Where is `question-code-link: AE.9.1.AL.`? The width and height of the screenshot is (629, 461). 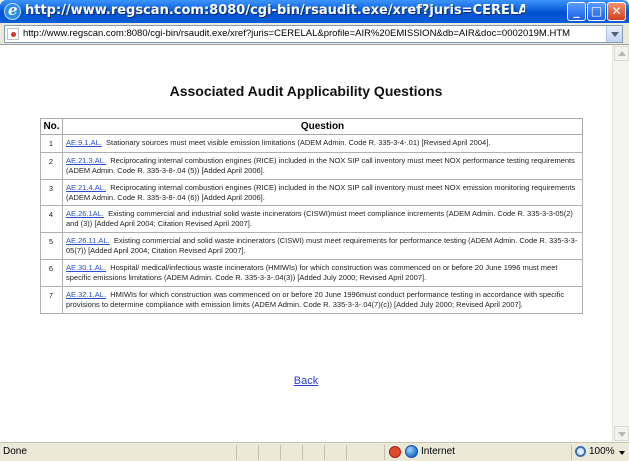
question-code-link: AE.9.1.AL. is located at coordinates (84, 142).